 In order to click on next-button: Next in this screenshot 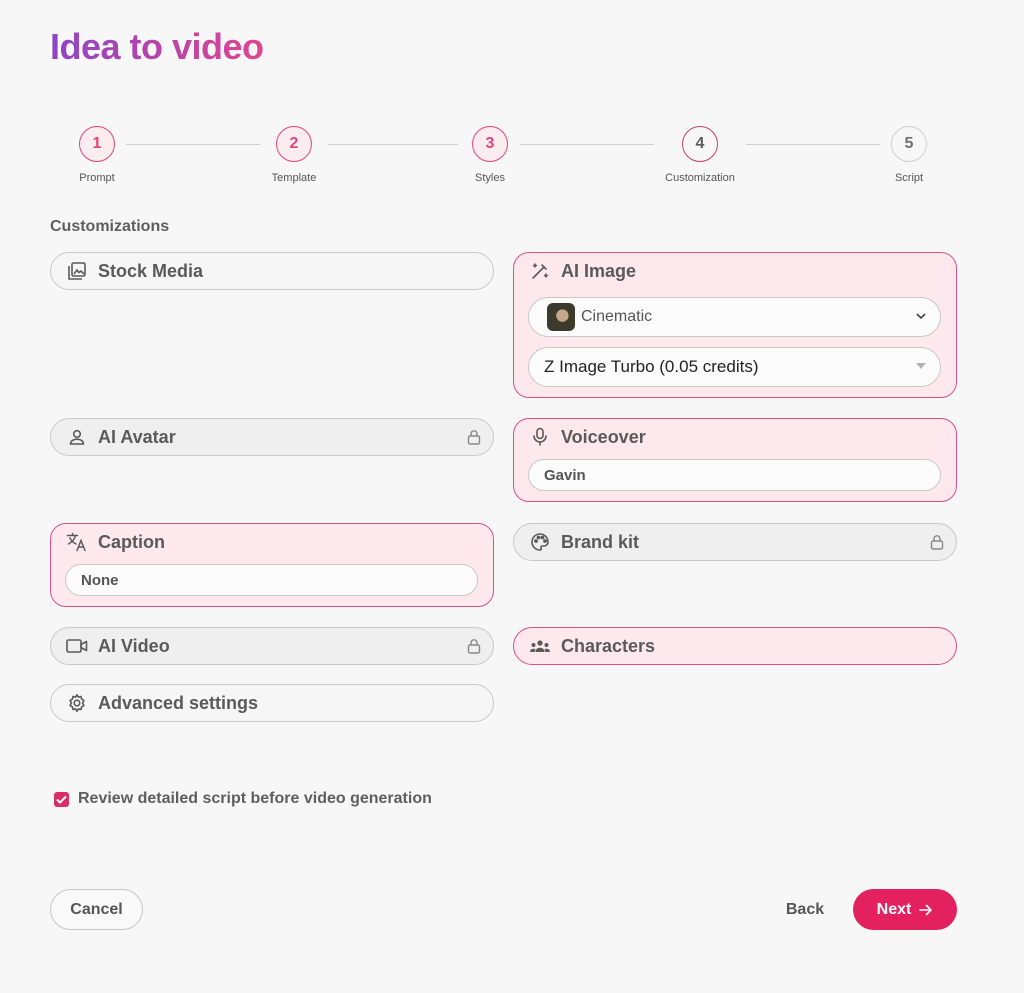, I will do `click(905, 909)`.